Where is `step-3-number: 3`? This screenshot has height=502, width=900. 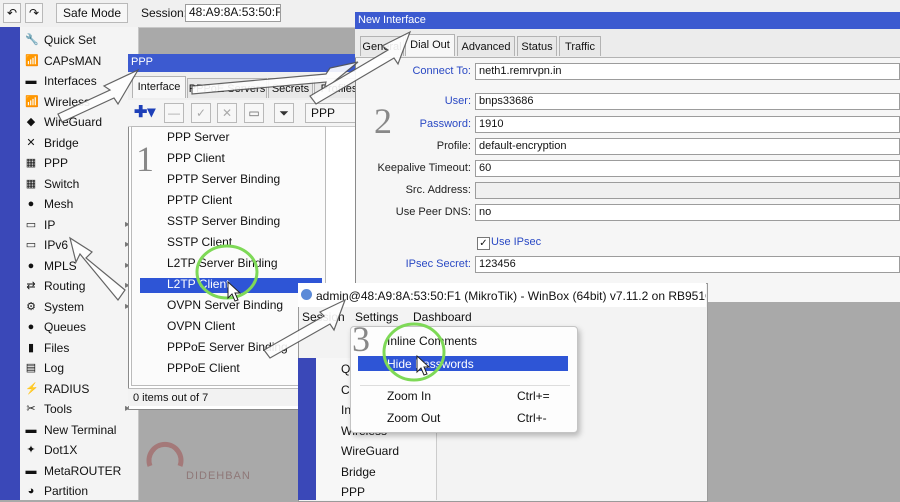 step-3-number: 3 is located at coordinates (361, 339).